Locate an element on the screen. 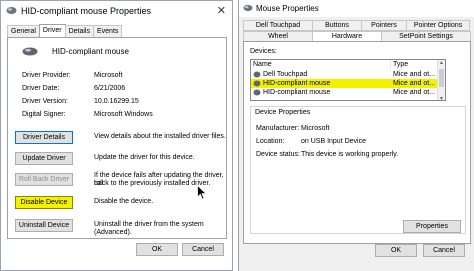 This screenshot has width=474, height=271. left-titlebar: HID-compliant mouse Properties ✕ is located at coordinates (116, 11).